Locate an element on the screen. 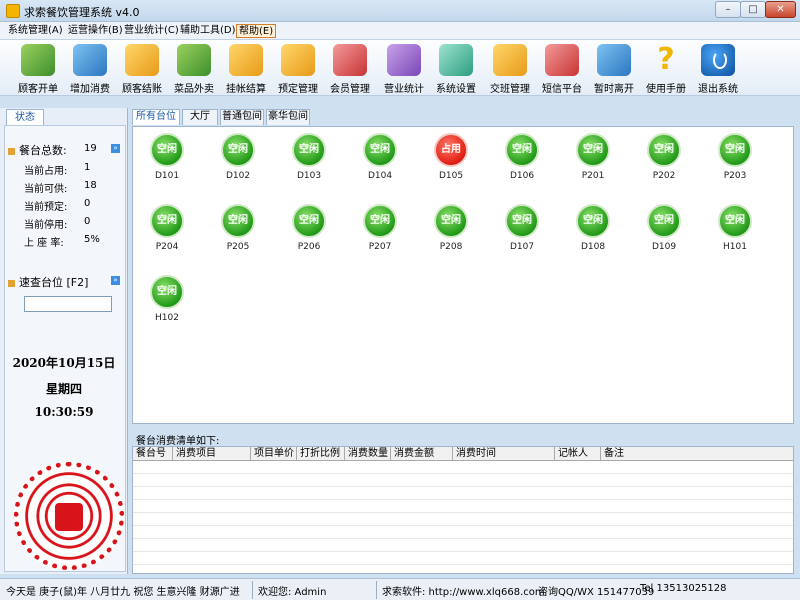 The width and height of the screenshot is (800, 600). menu-statistics: 营业统计(C) is located at coordinates (151, 31).